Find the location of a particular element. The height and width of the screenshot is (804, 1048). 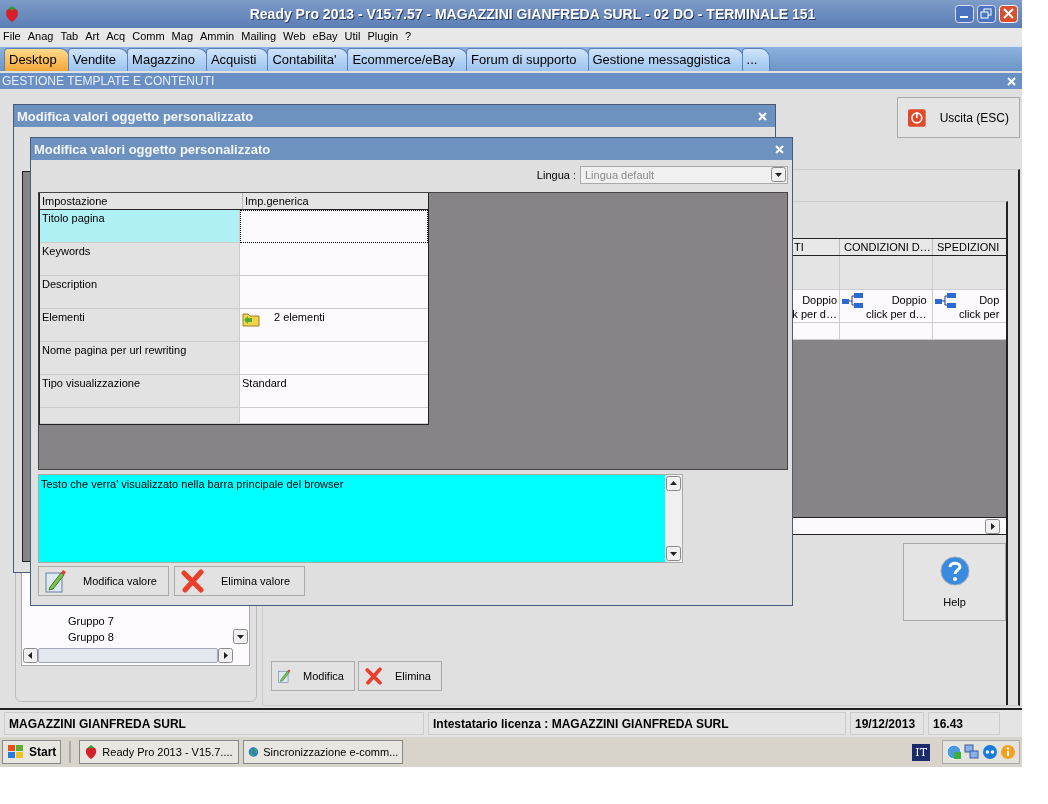

edit-button: Modifica is located at coordinates (313, 676).